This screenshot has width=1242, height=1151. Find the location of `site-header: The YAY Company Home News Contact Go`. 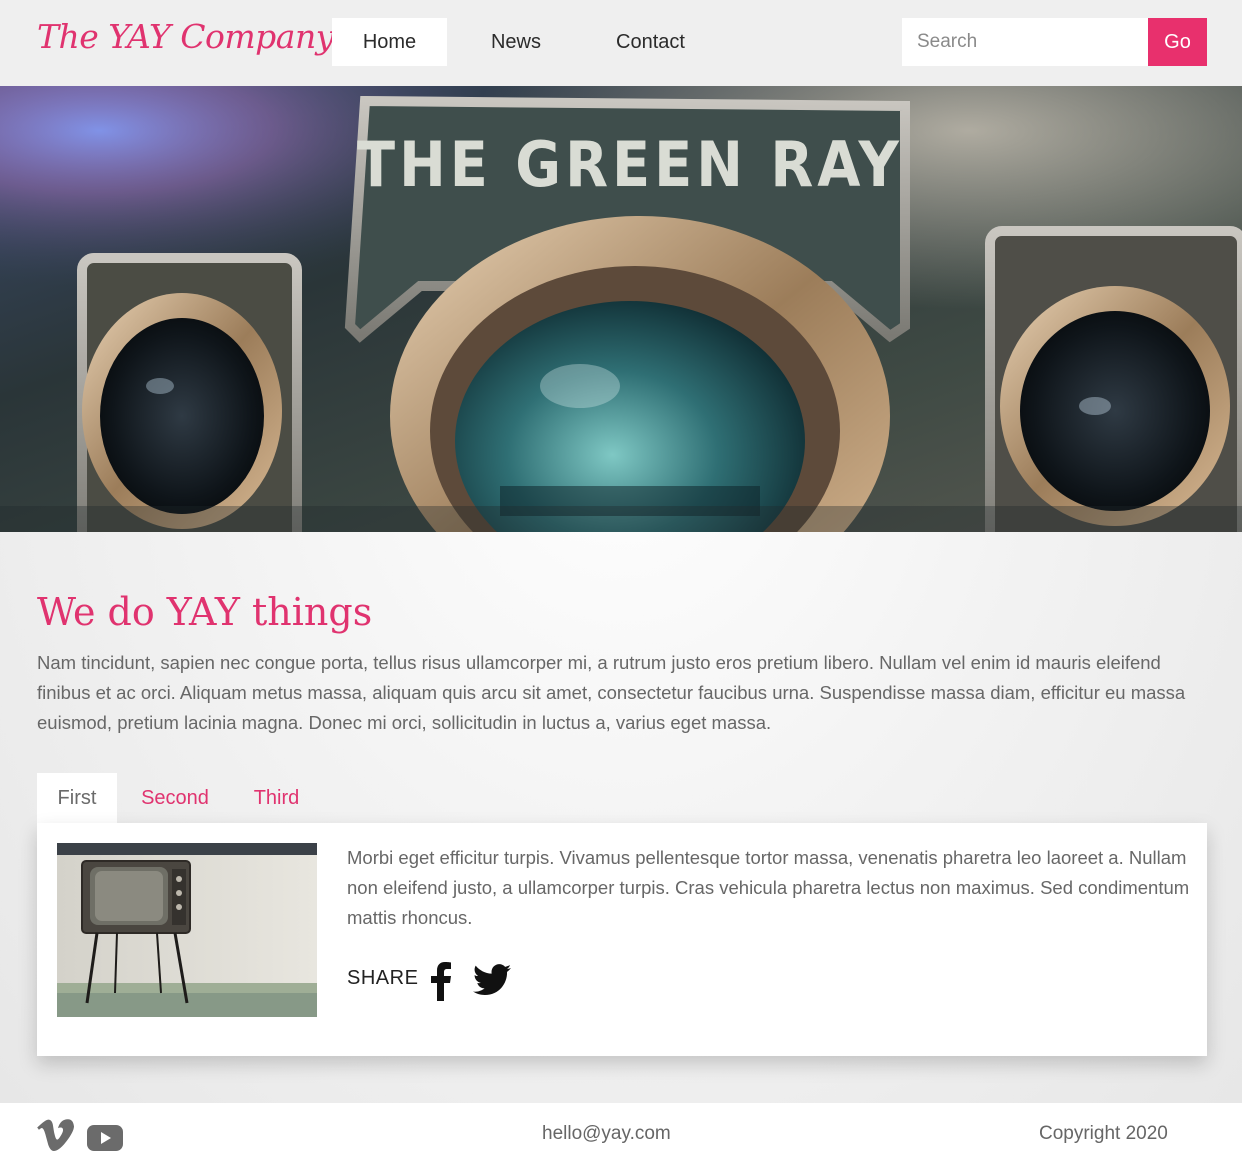

site-header: The YAY Company Home News Contact Go is located at coordinates (621, 43).